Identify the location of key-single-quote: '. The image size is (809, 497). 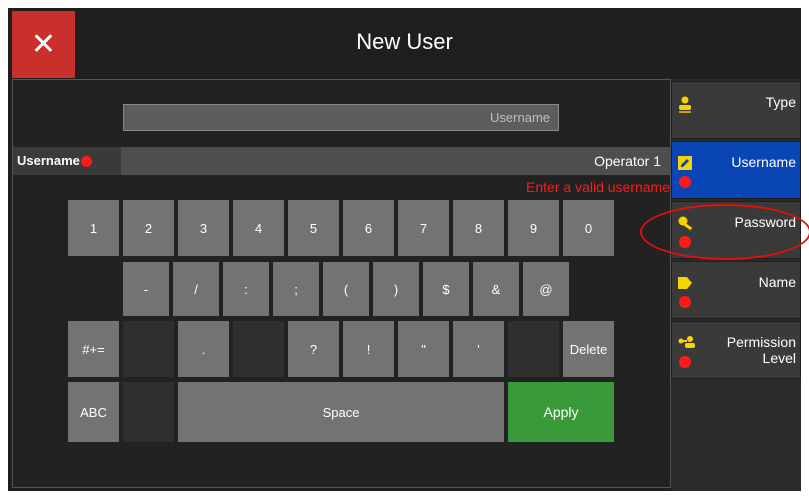
(478, 349).